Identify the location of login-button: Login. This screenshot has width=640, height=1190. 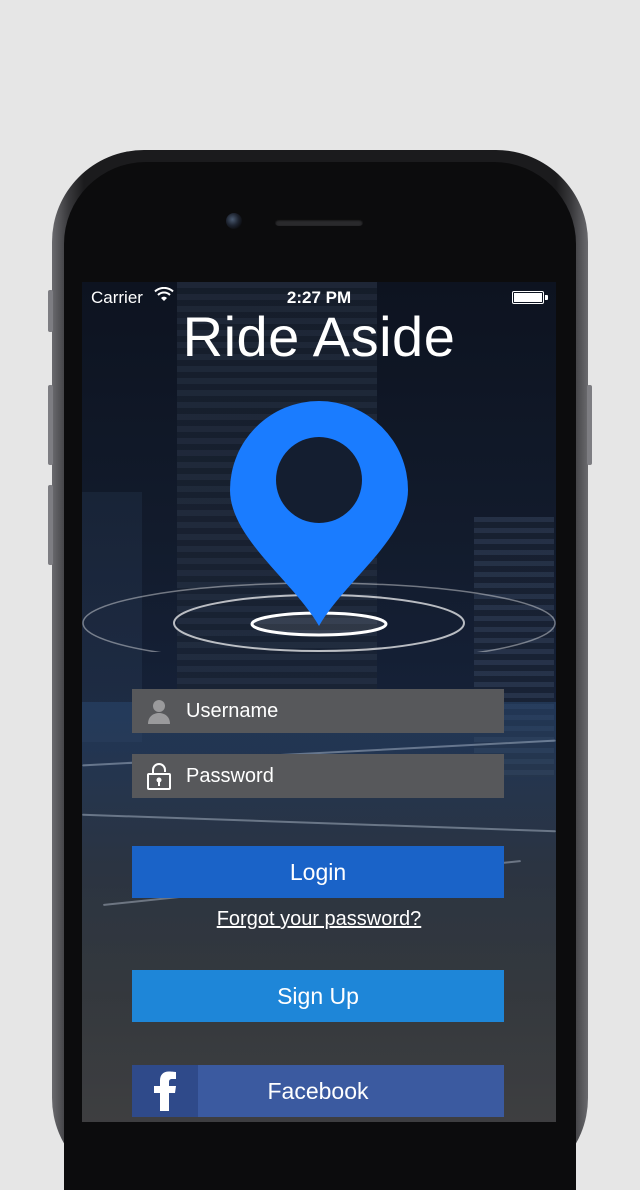
(318, 872).